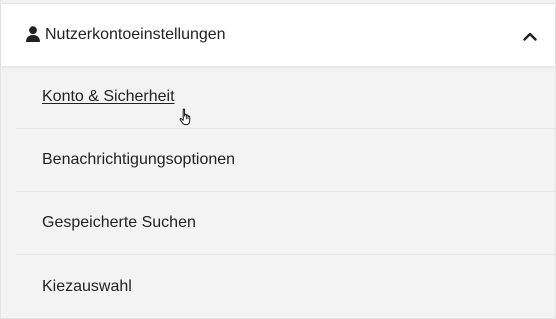  What do you see at coordinates (135, 34) in the screenshot?
I see `account-settings-title: Nutzerkontoeinstellungen` at bounding box center [135, 34].